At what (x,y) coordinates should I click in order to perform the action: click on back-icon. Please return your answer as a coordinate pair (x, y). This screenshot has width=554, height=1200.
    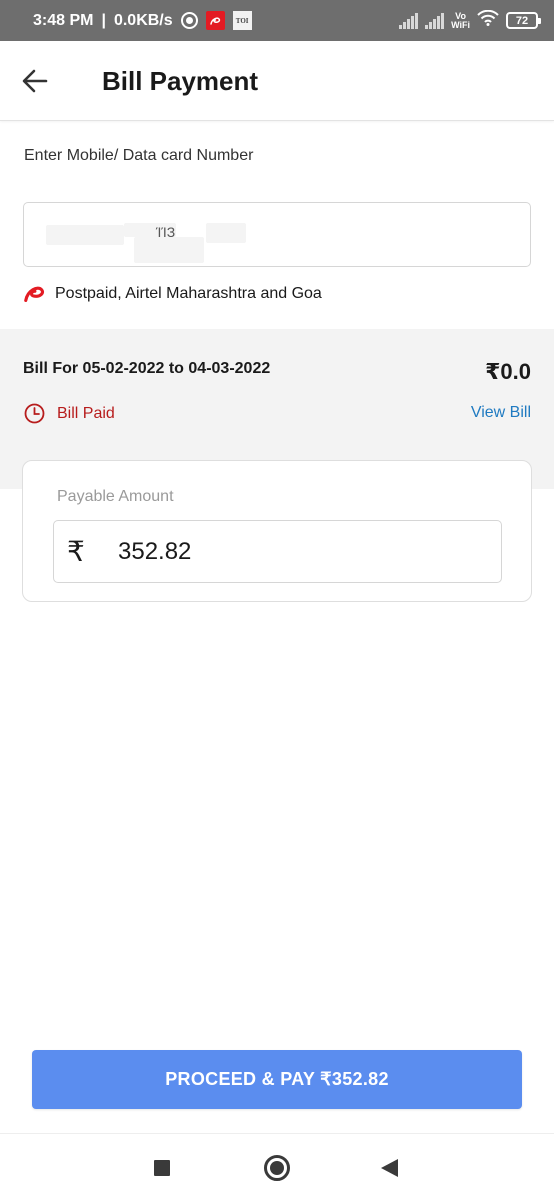
    Looking at the image, I should click on (389, 1168).